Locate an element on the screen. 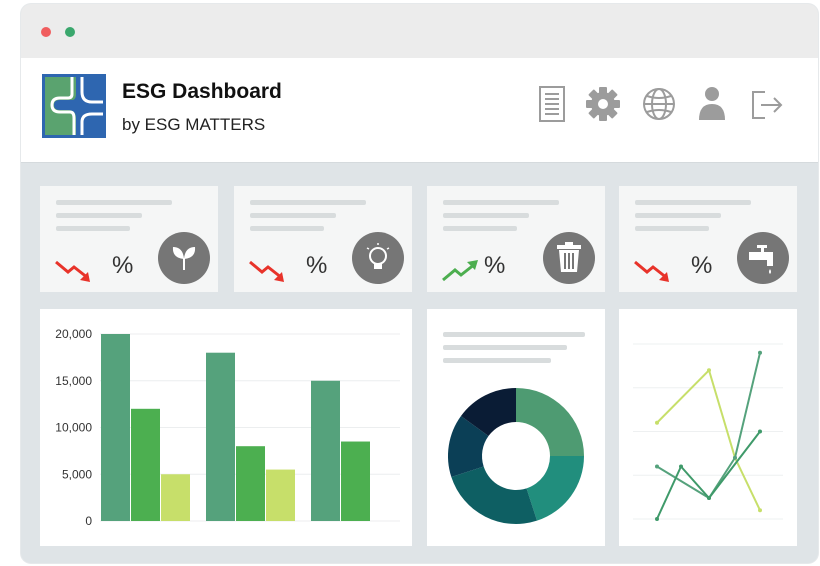 Image resolution: width=820 pixels, height=566 pixels. series-line is located at coordinates (708, 439).